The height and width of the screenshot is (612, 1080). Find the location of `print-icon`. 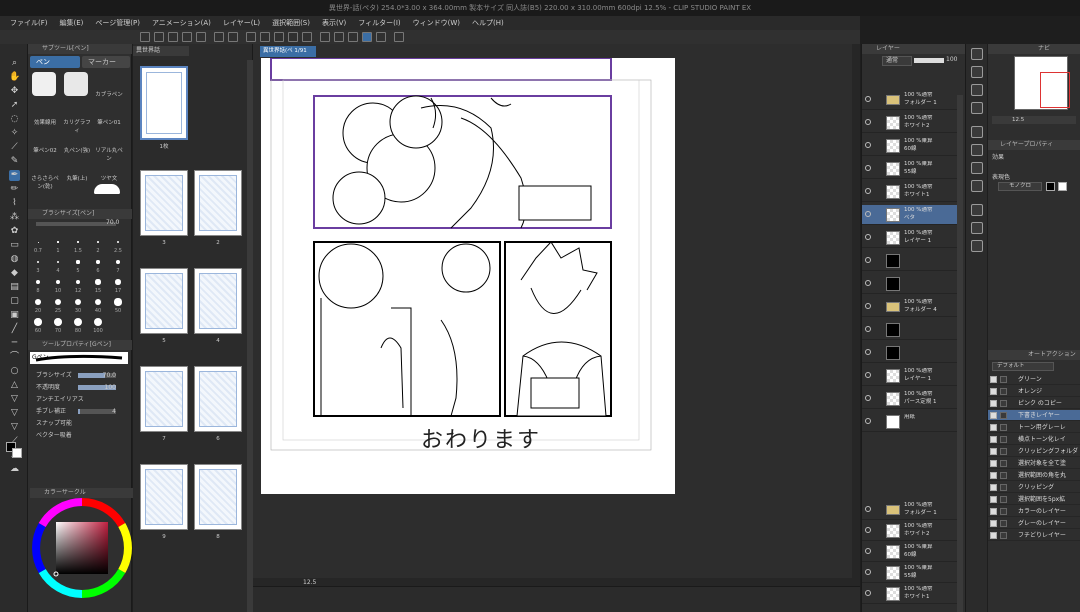

print-icon is located at coordinates (187, 37).